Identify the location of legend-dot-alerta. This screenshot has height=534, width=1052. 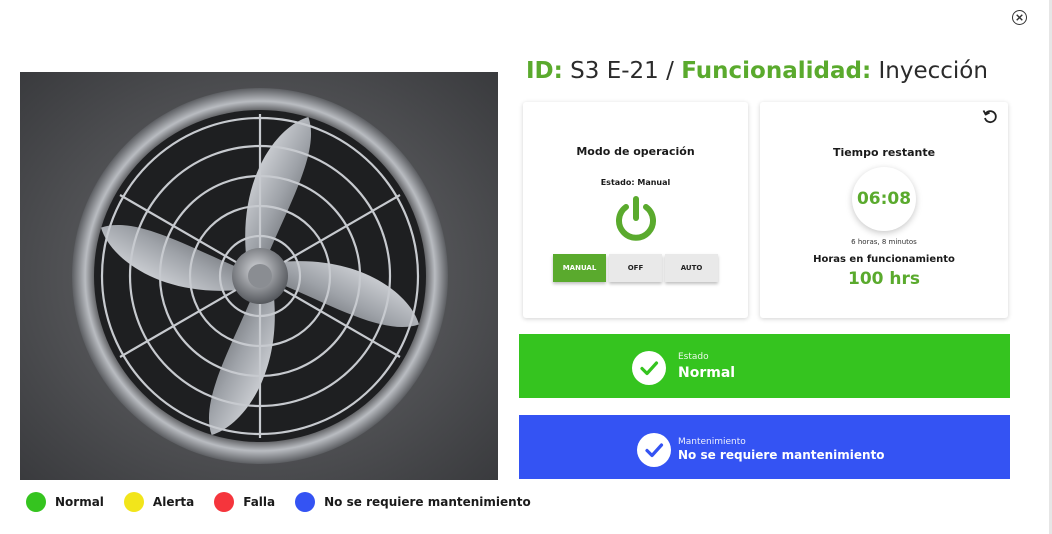
(133, 502).